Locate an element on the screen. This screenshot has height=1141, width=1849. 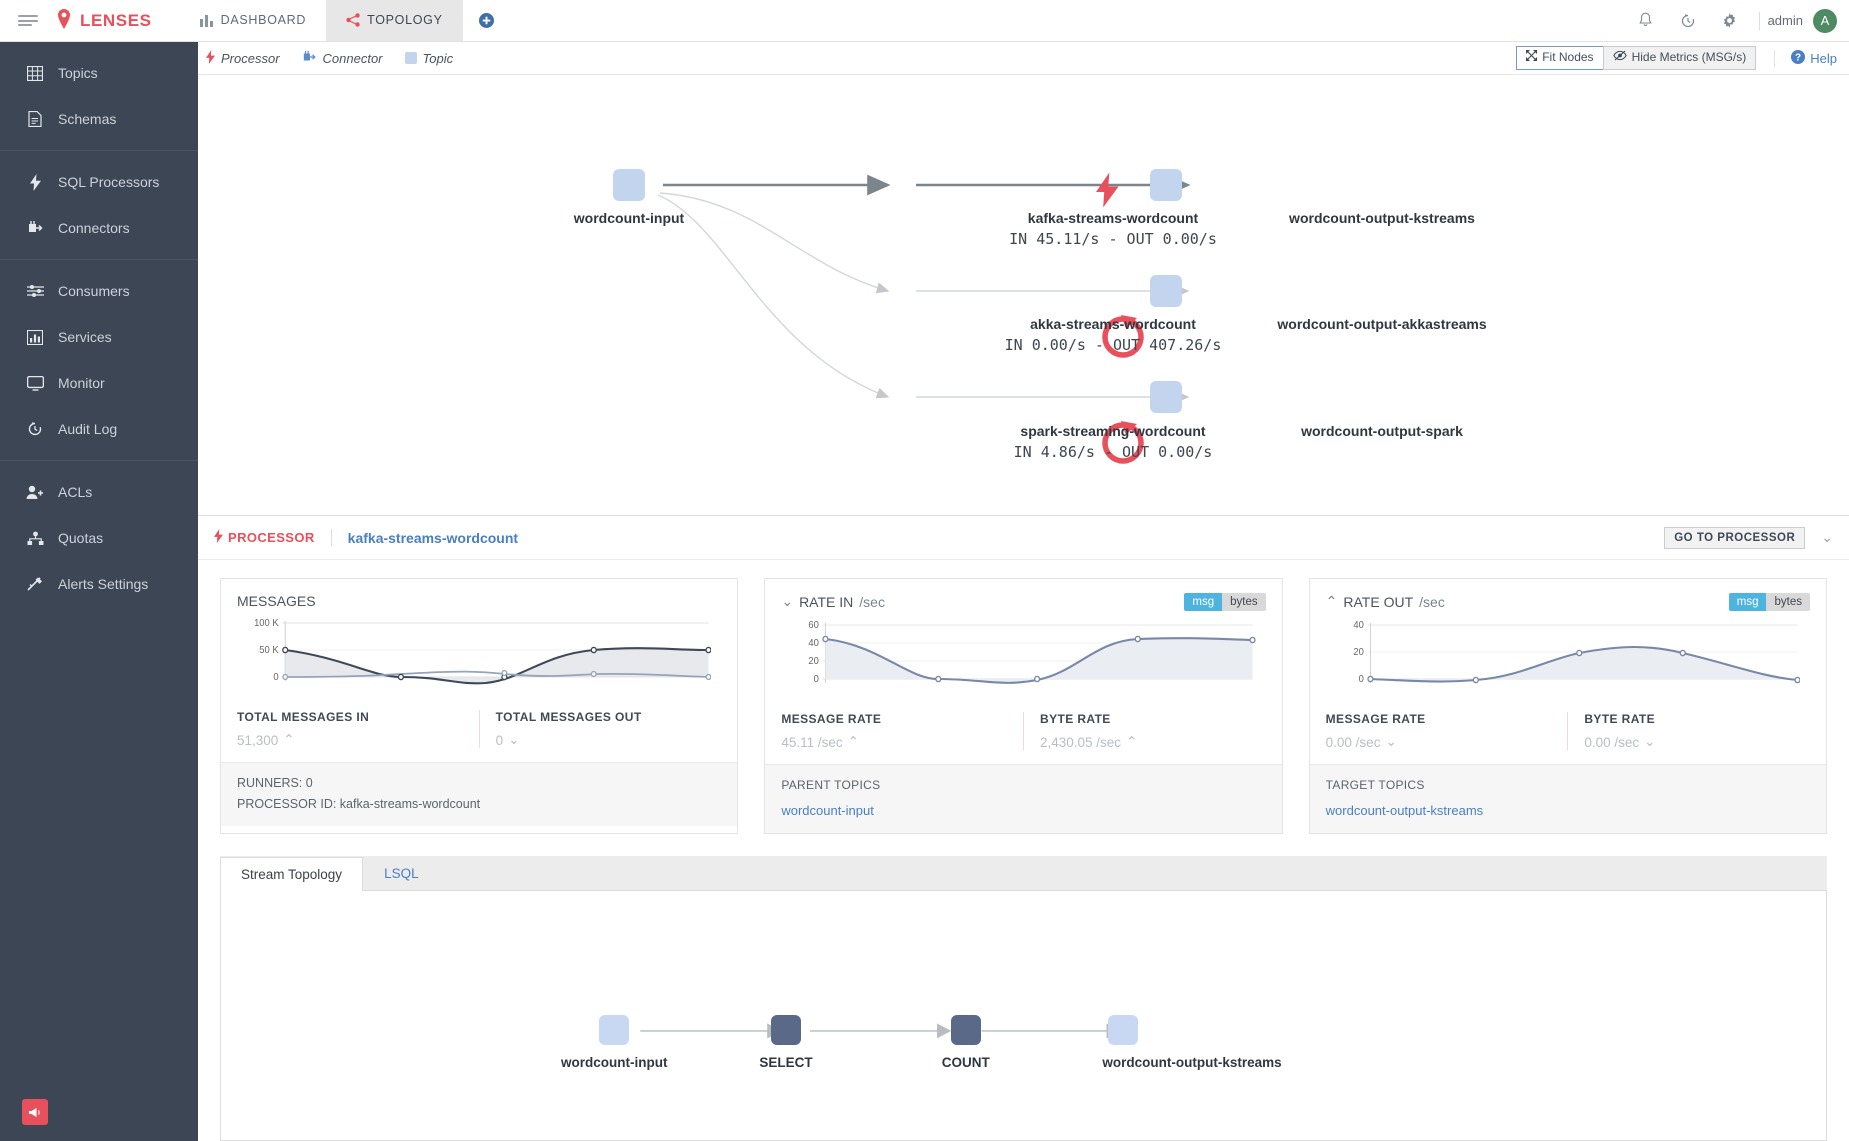
sidebar-item-sql-processors: SQL Processors is located at coordinates (99, 182).